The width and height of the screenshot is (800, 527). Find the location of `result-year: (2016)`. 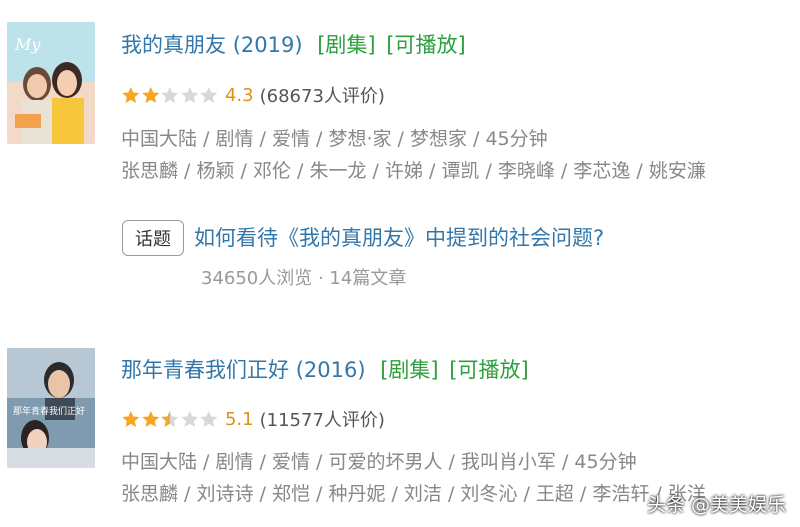

result-year: (2016) is located at coordinates (330, 370).